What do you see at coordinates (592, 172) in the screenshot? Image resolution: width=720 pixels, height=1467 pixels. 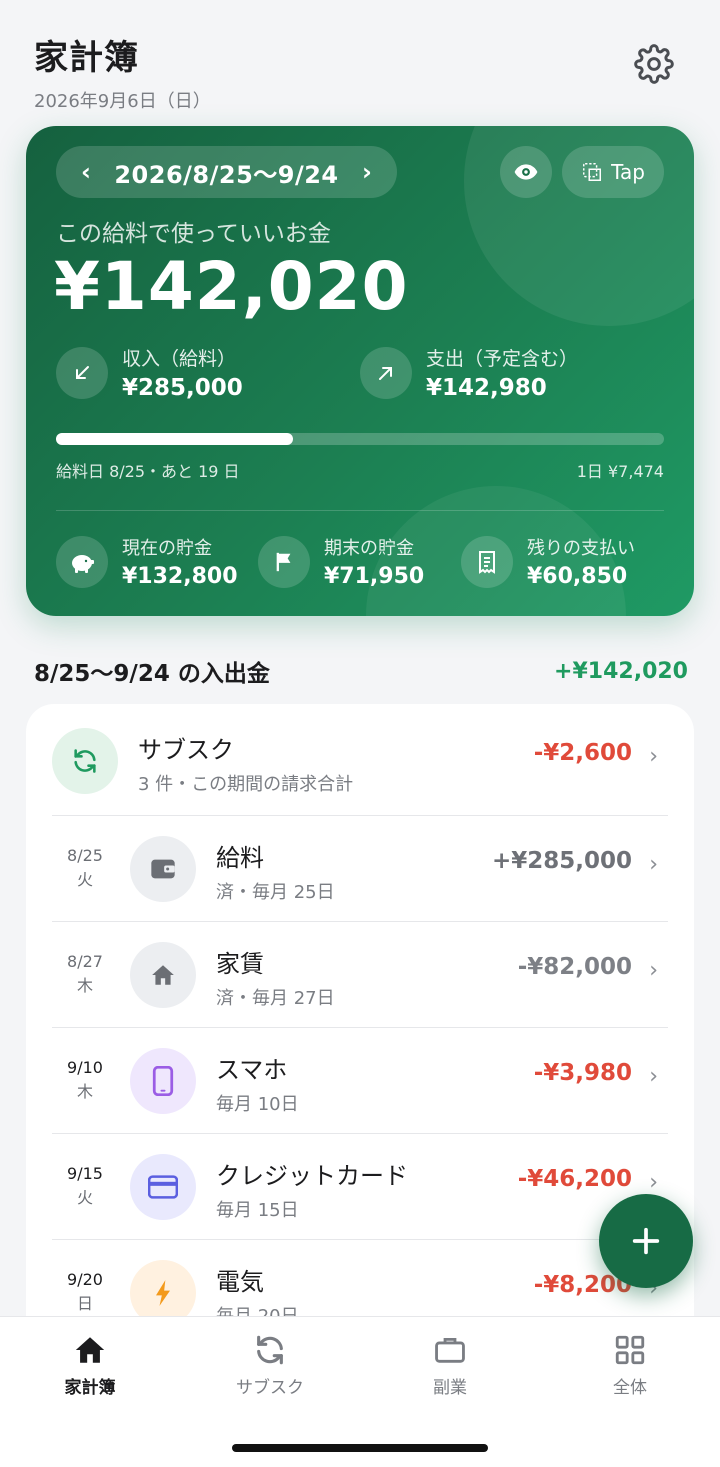 I see `tap-select-icon` at bounding box center [592, 172].